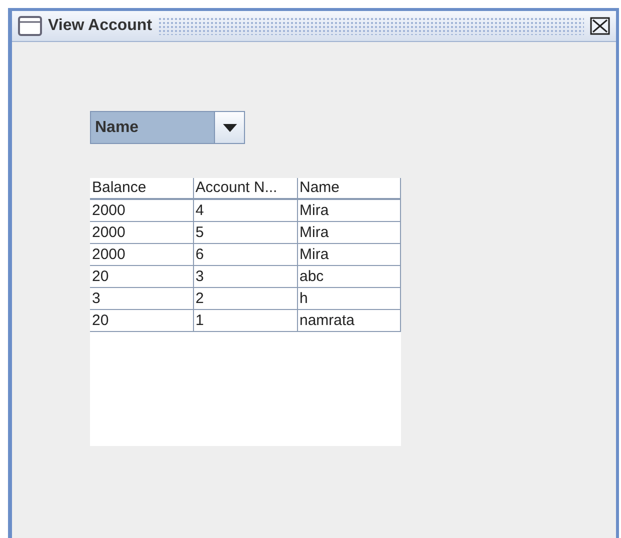 This screenshot has width=621, height=538. Describe the element at coordinates (245, 255) in the screenshot. I see `table-cell: 6` at that location.